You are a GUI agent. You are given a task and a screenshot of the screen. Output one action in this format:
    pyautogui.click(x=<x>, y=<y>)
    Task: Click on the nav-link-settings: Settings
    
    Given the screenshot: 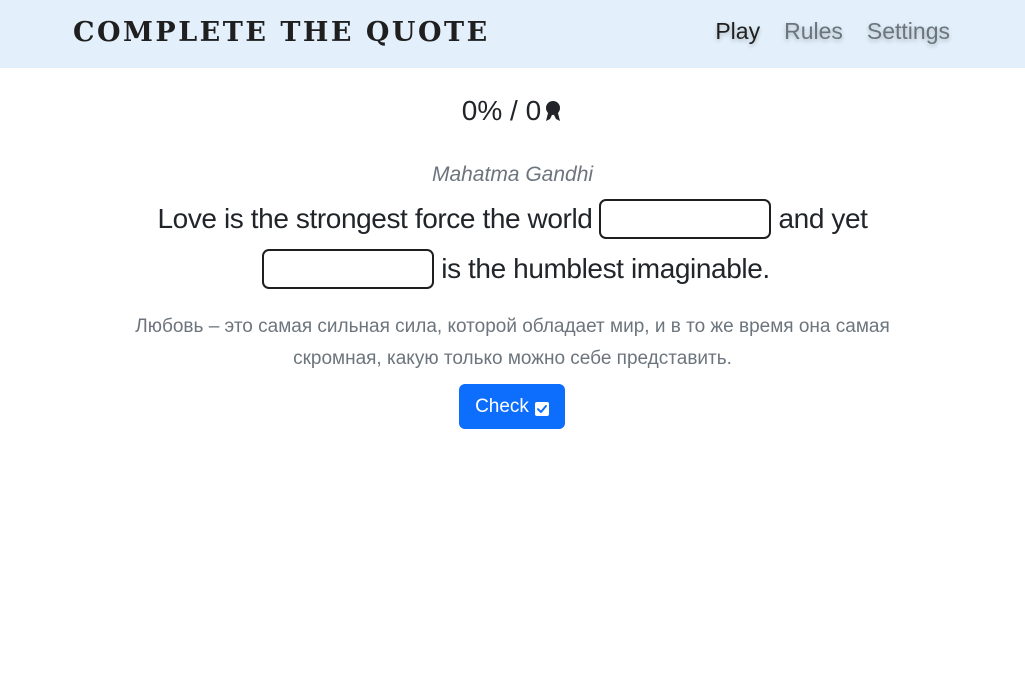 What is the action you would take?
    pyautogui.click(x=908, y=31)
    